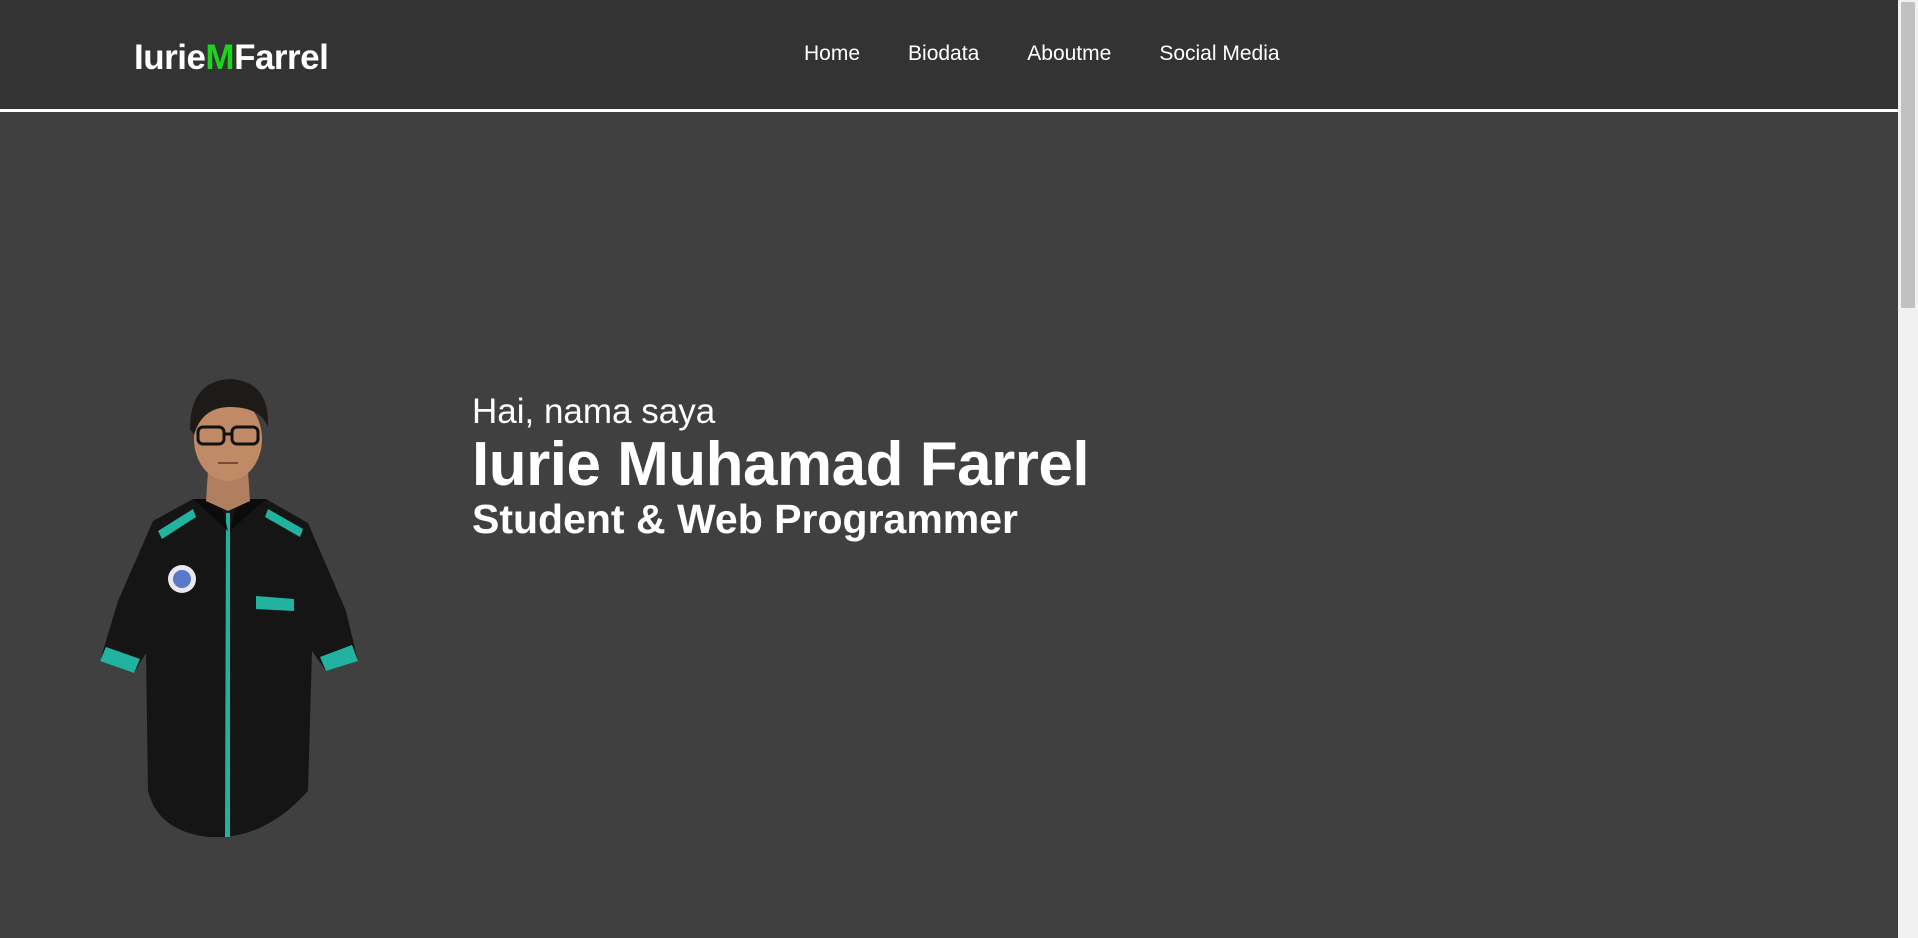  Describe the element at coordinates (229, 608) in the screenshot. I see `profile-photo` at that location.